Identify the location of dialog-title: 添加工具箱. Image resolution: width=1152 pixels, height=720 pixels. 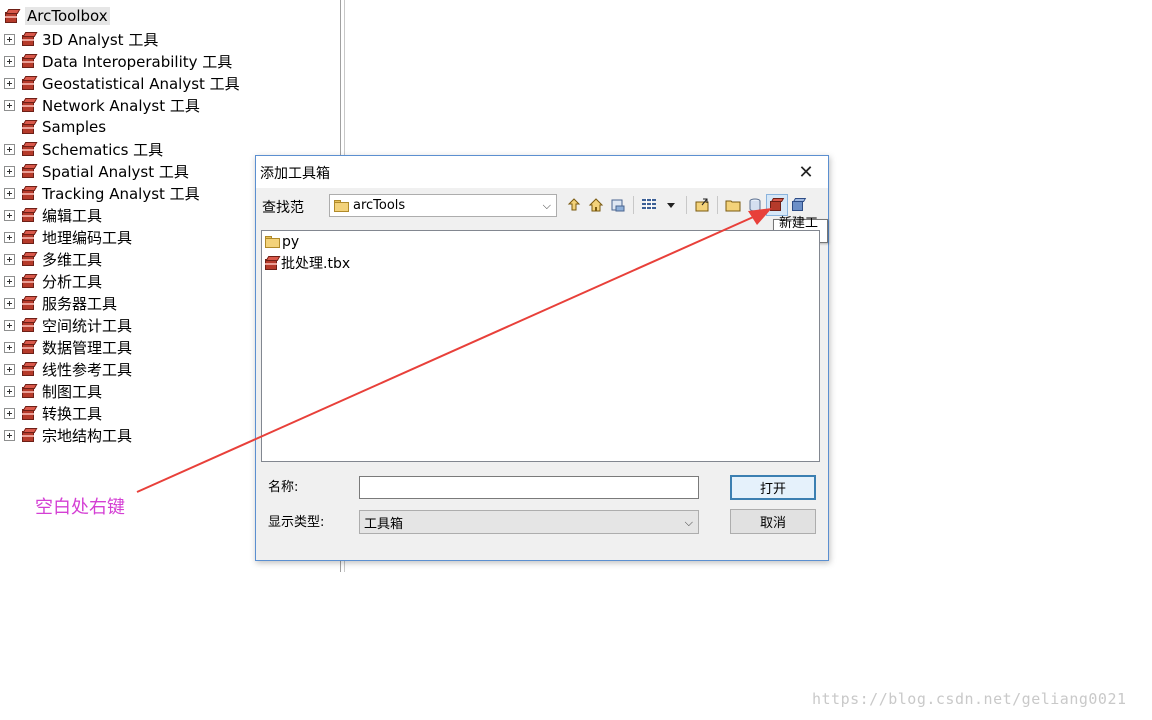
(295, 174).